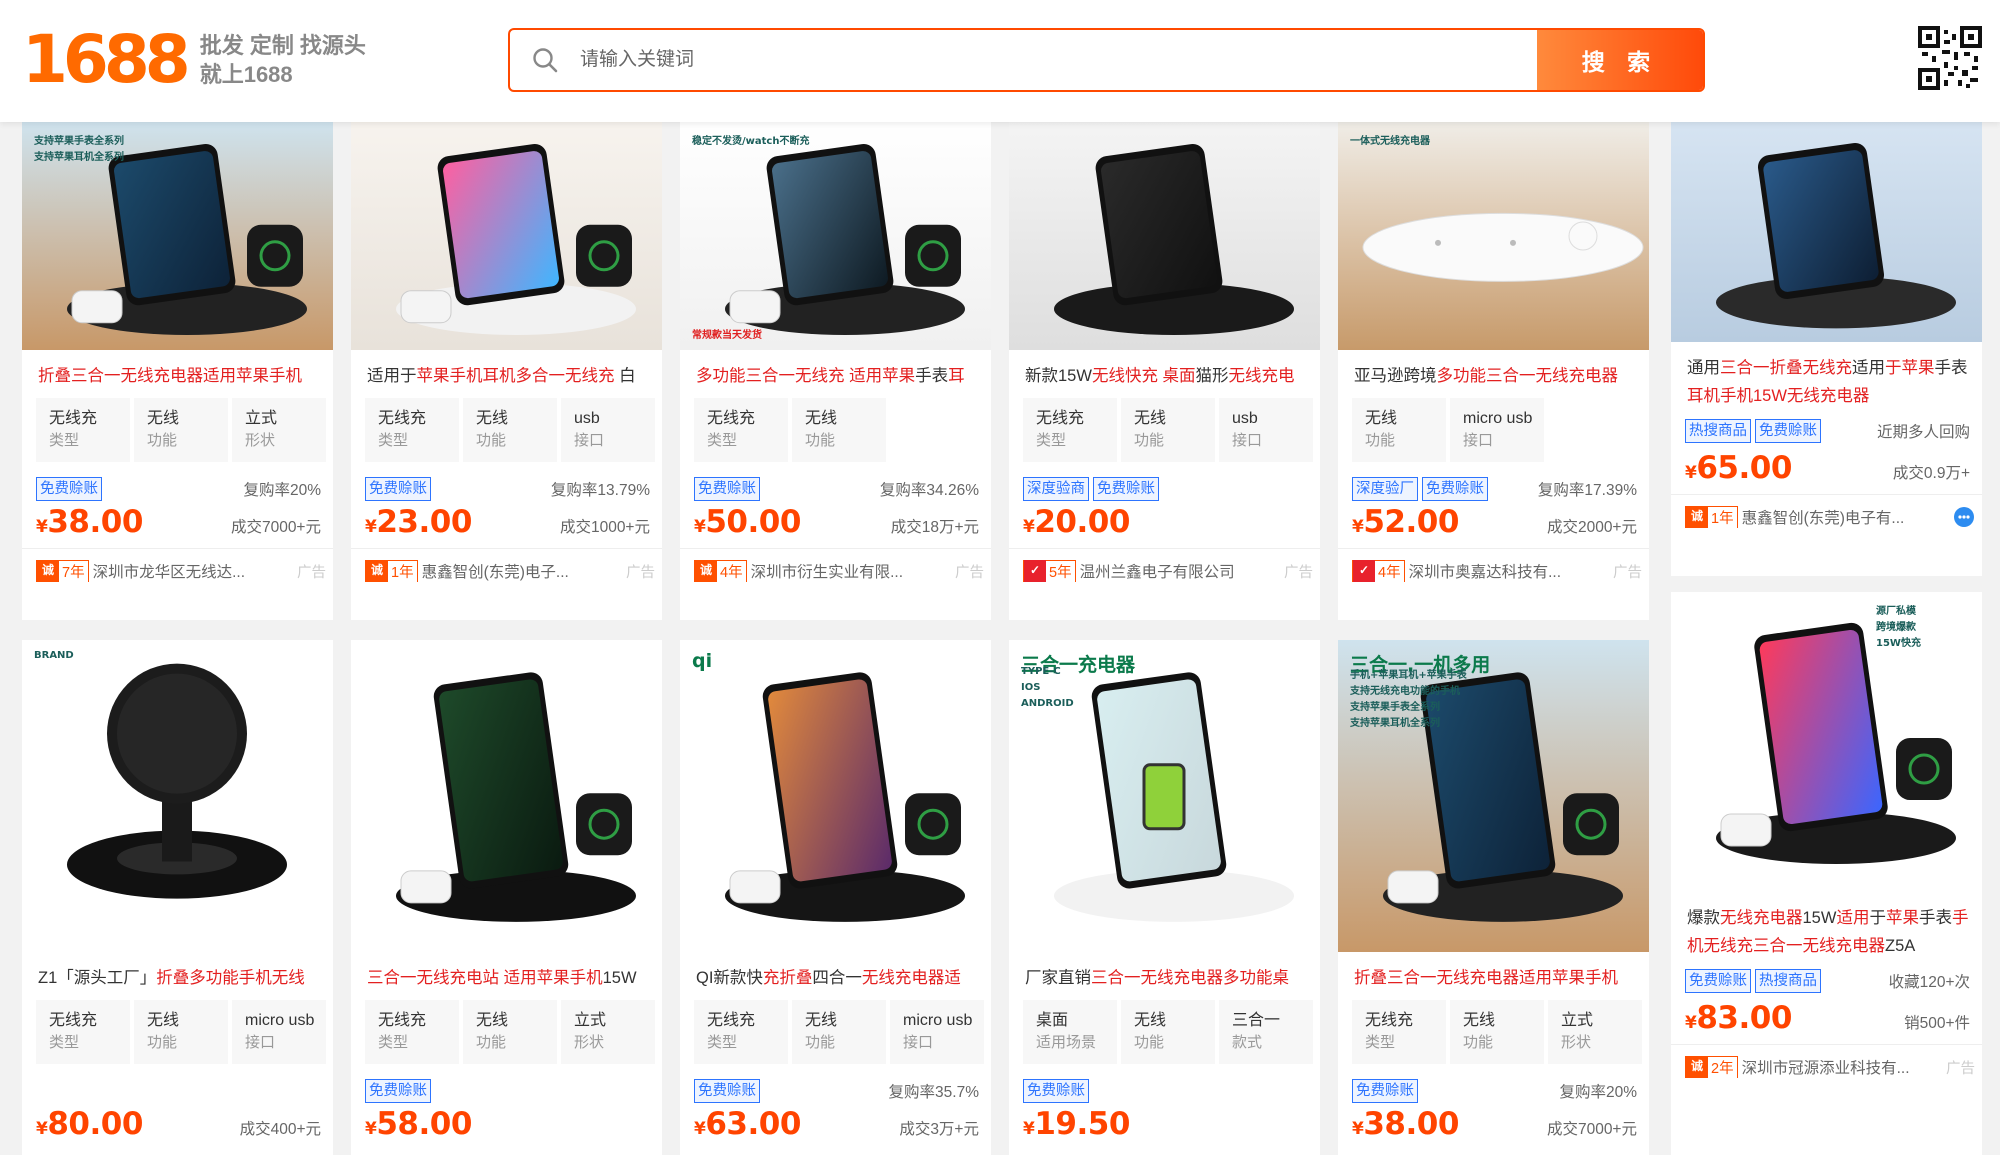  Describe the element at coordinates (1829, 932) in the screenshot. I see `product-title: 爆款无线充电器15W适用于苹果手表手机无线充三合一无线充电器Z5A` at that location.